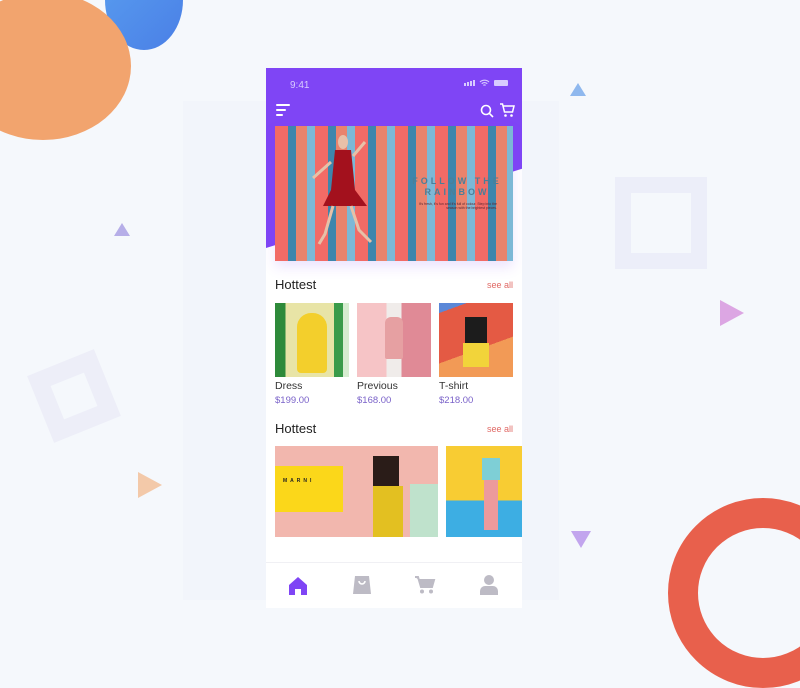 The height and width of the screenshot is (688, 800). I want to click on user-icon, so click(489, 585).